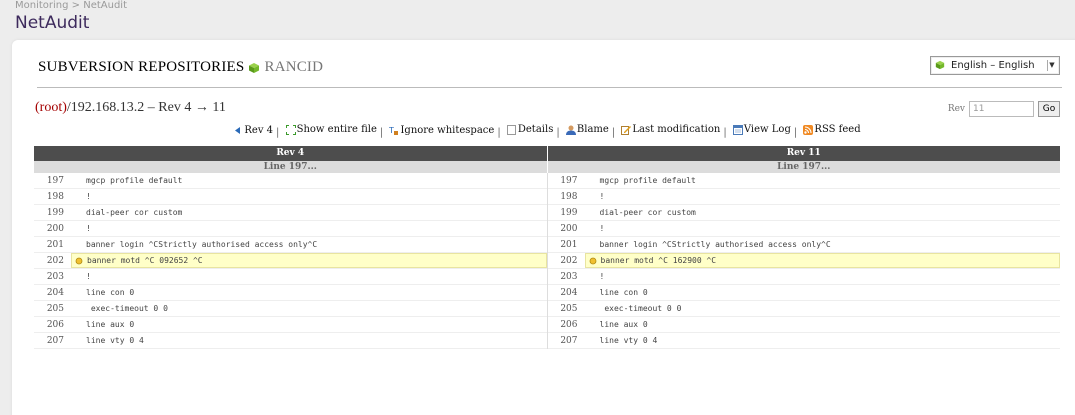 Image resolution: width=1075 pixels, height=415 pixels. I want to click on line-number: 205, so click(55, 308).